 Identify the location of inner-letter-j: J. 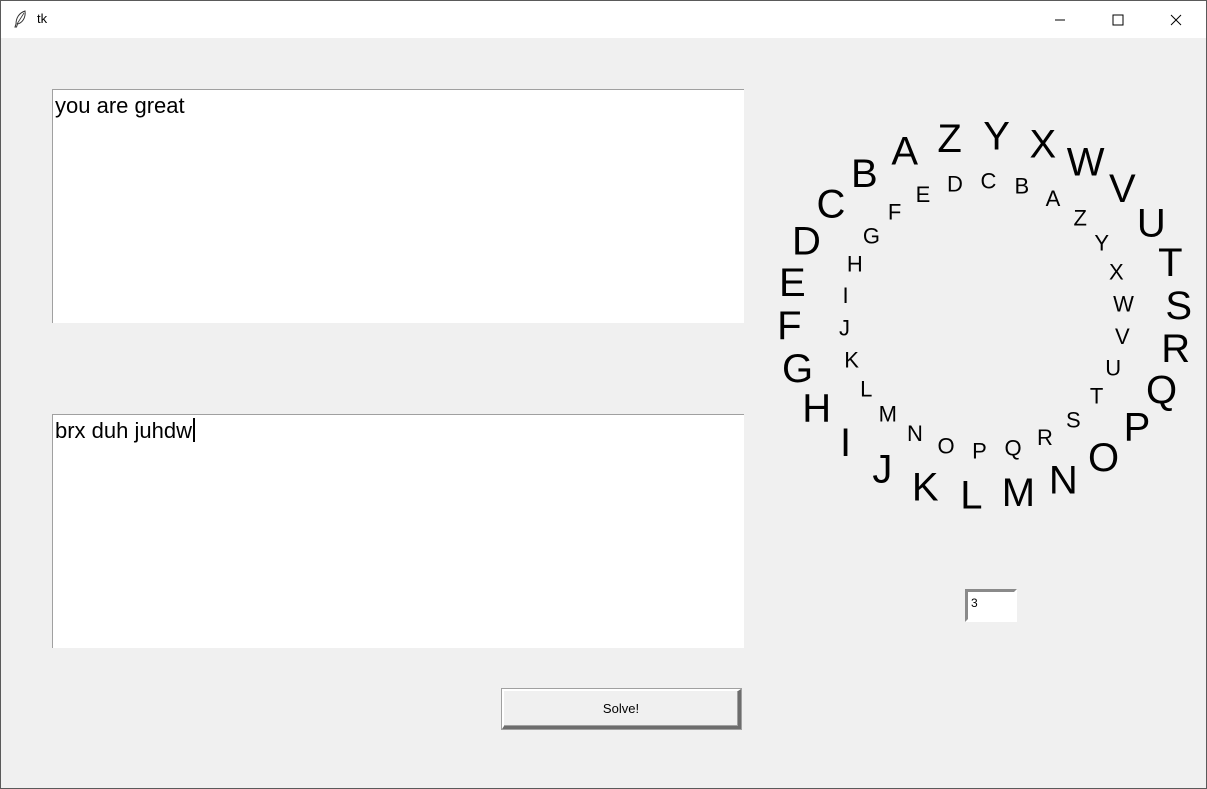
(844, 327).